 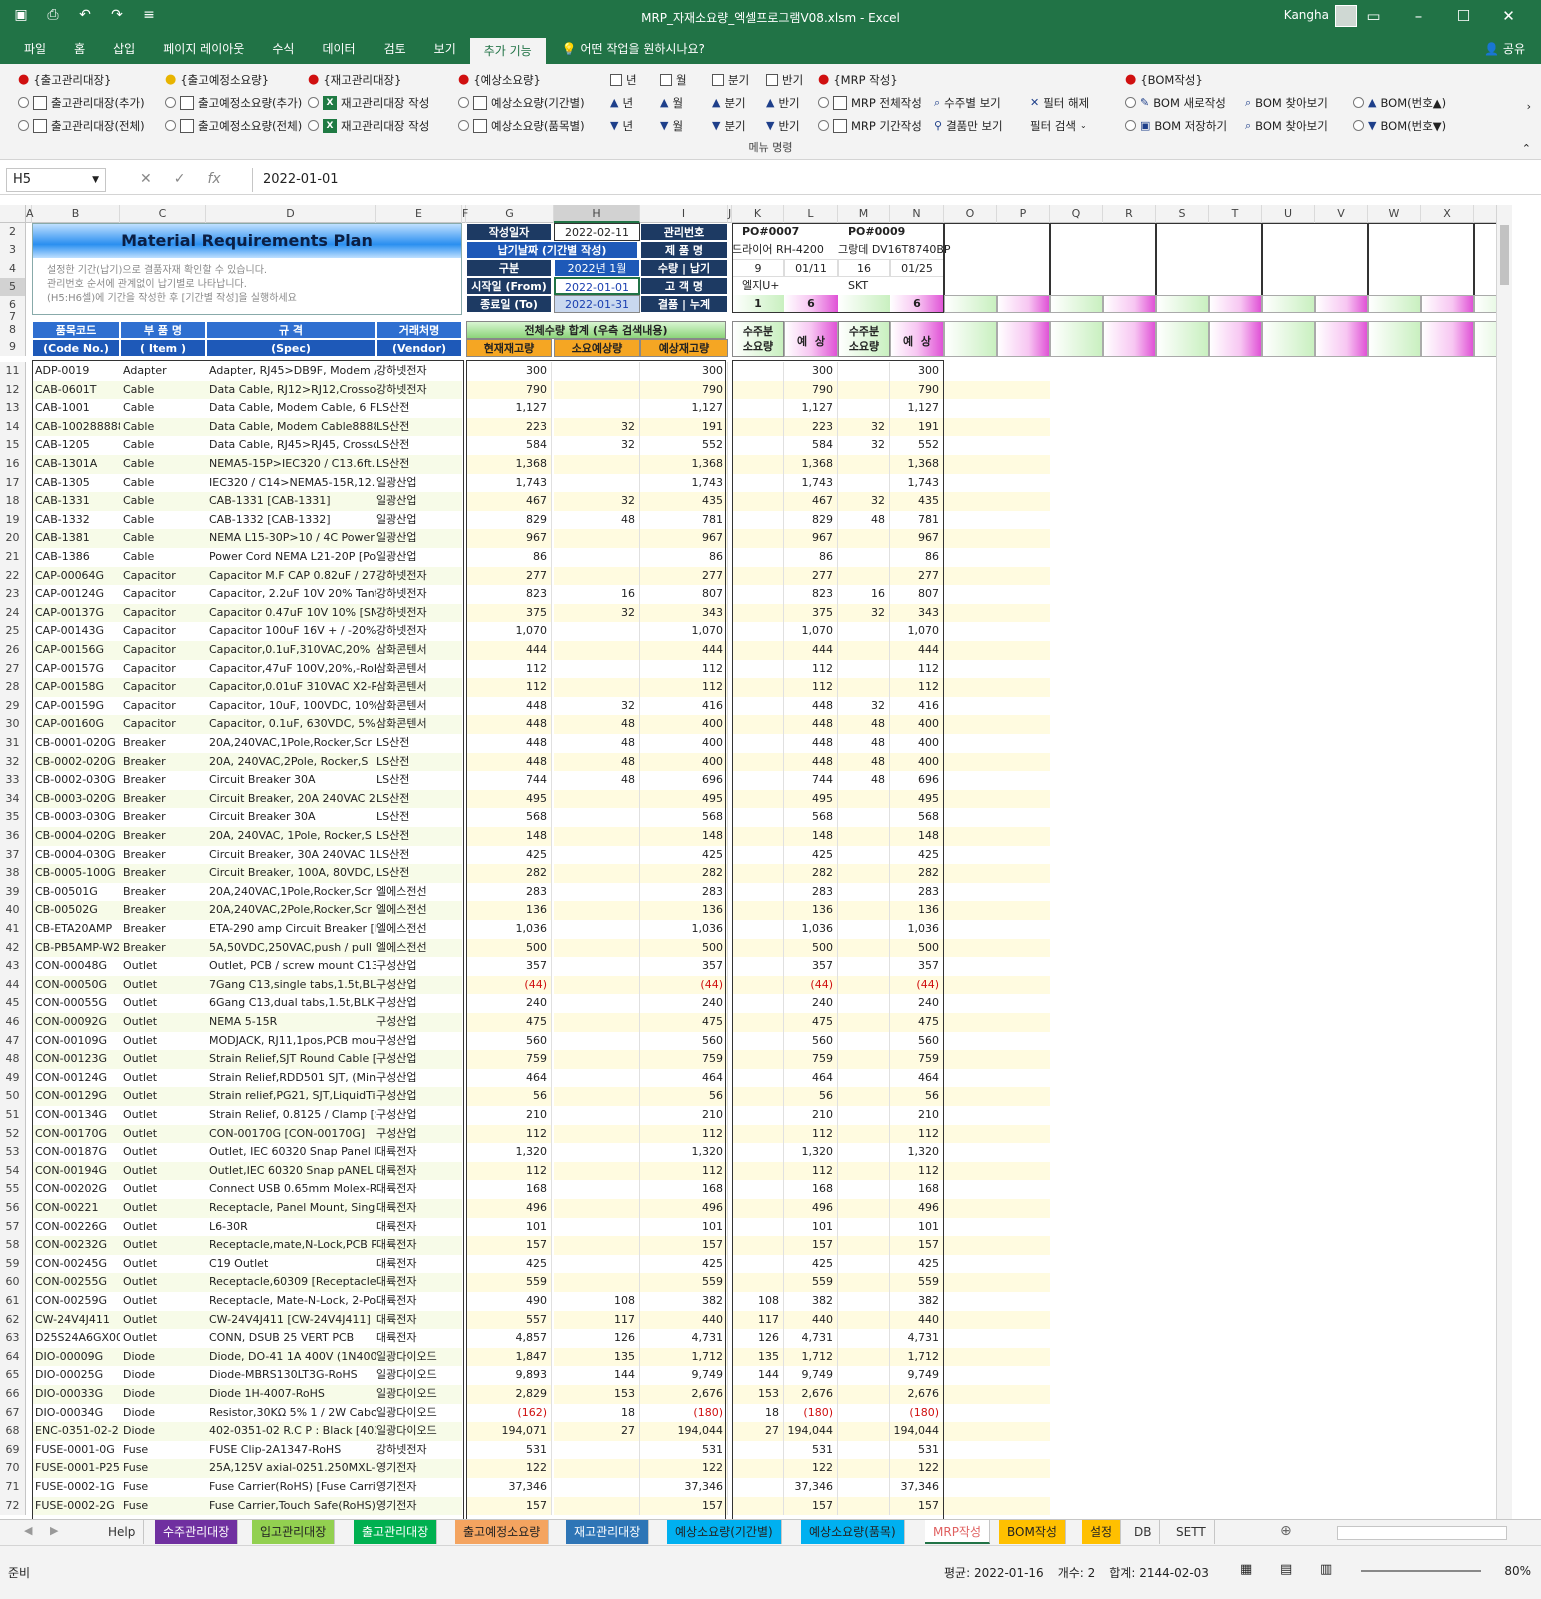 What do you see at coordinates (419, 214) in the screenshot?
I see `column-header-e: E` at bounding box center [419, 214].